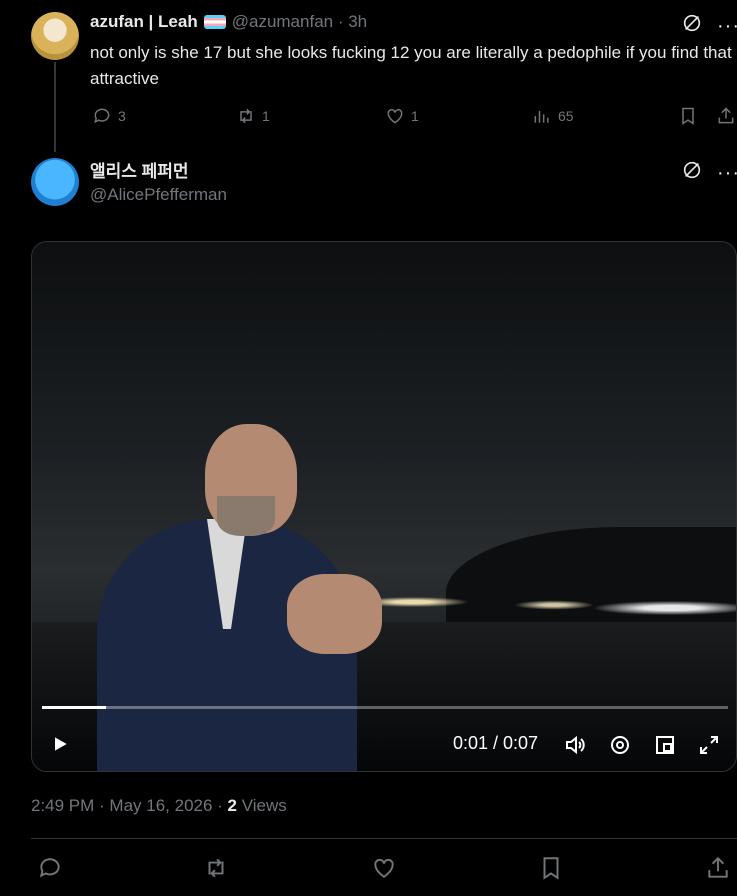  I want to click on divider, so click(384, 838).